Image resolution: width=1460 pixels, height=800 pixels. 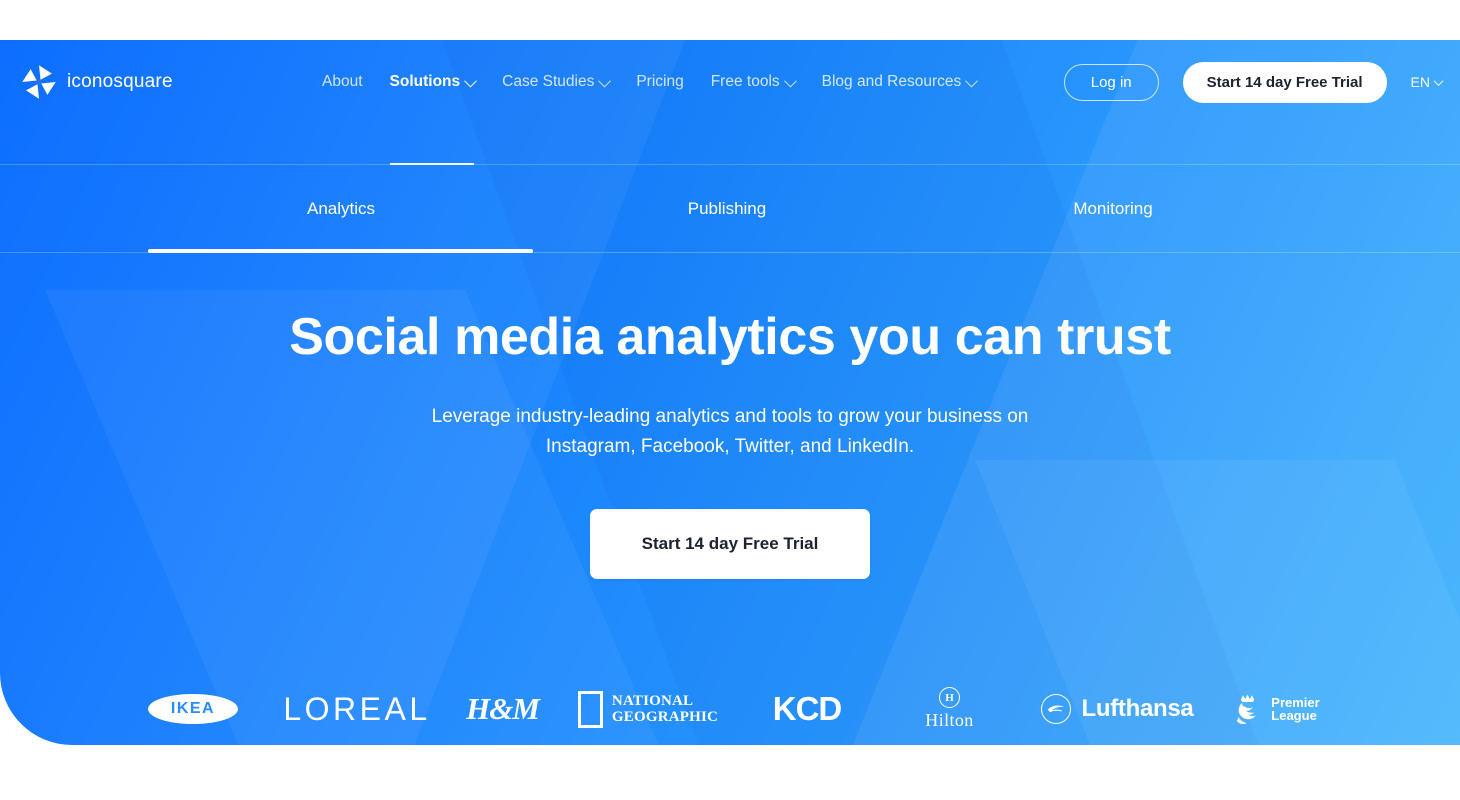 I want to click on logo-lufthansa: Lufthansa, so click(x=1117, y=709).